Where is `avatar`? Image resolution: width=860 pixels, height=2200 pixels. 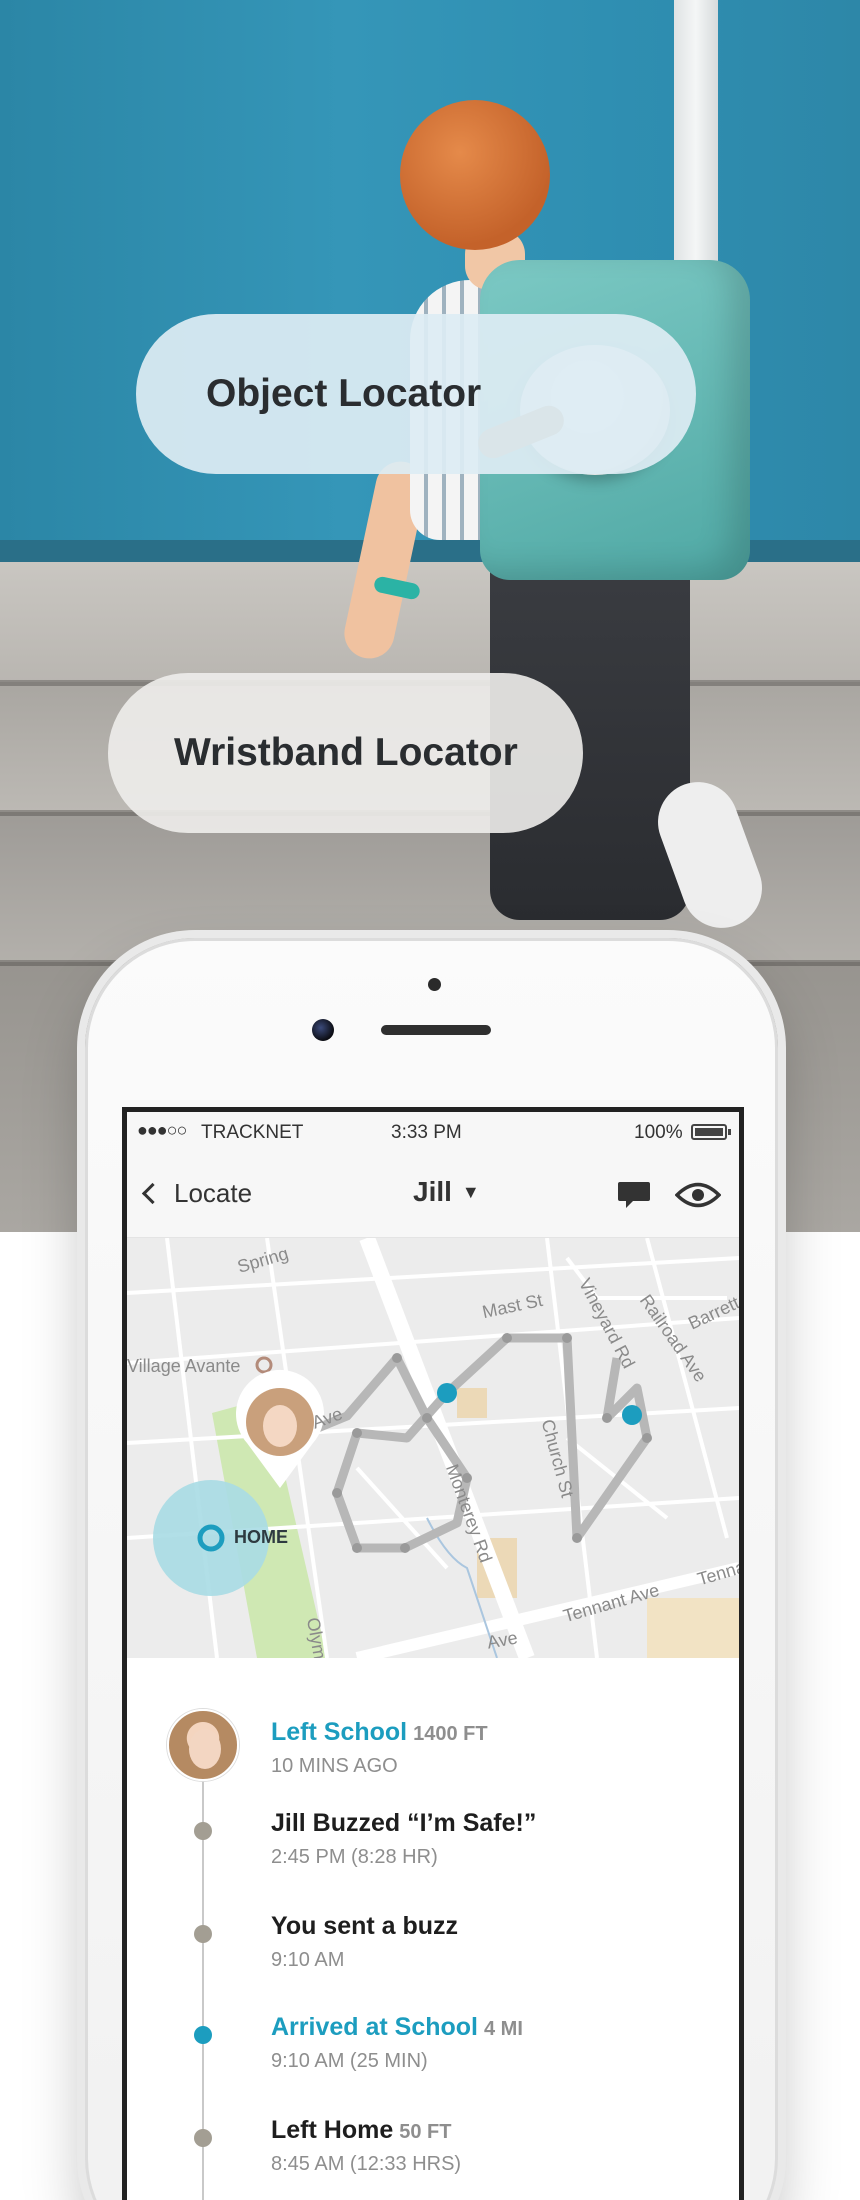 avatar is located at coordinates (203, 1745).